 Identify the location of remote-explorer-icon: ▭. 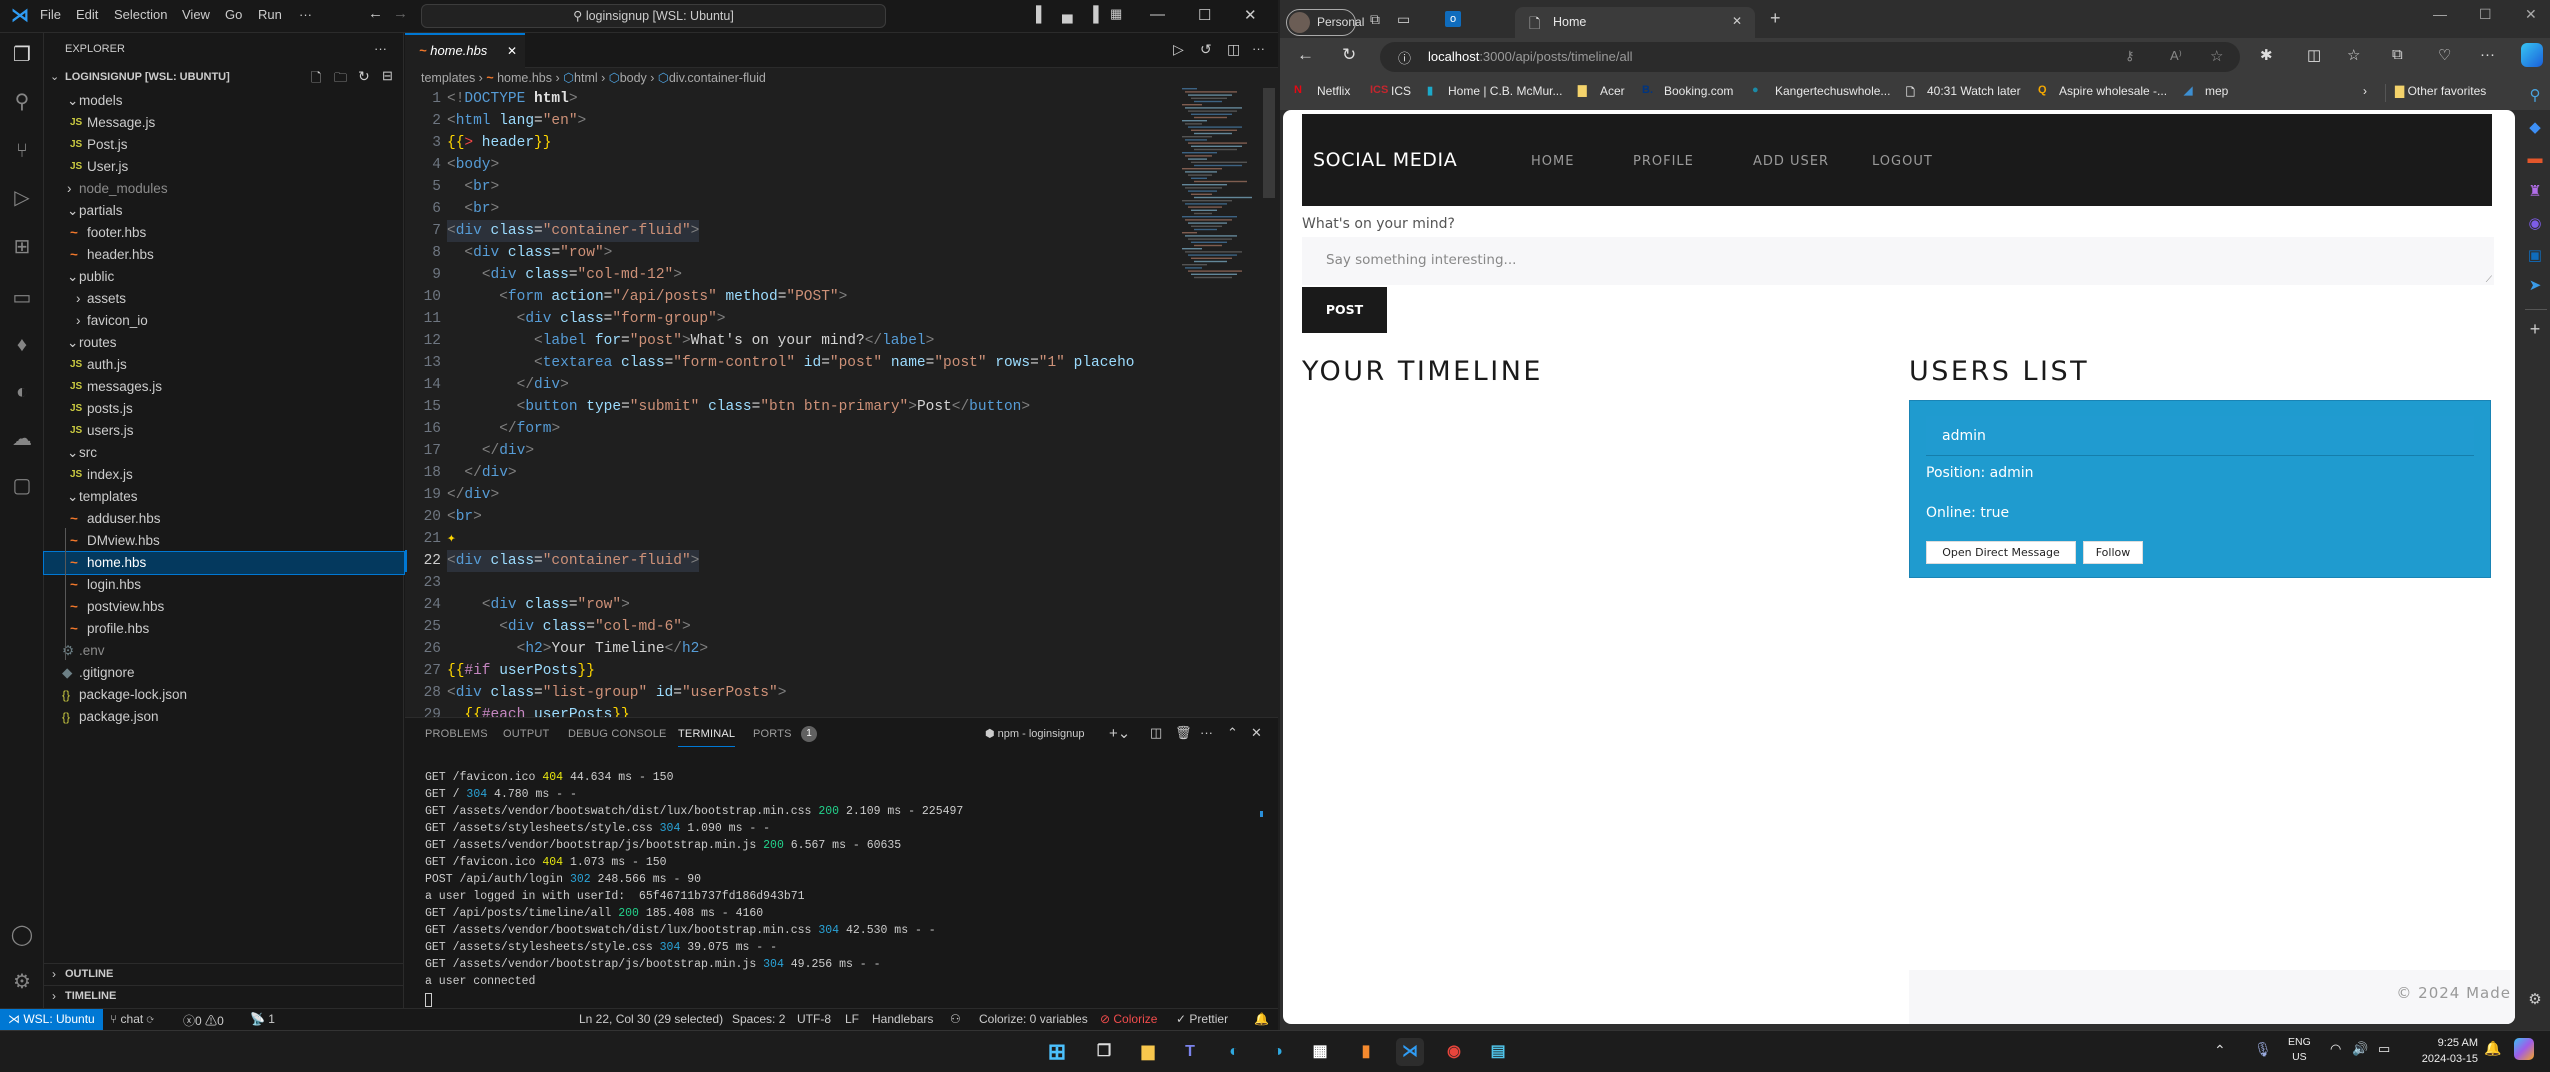
(22, 298).